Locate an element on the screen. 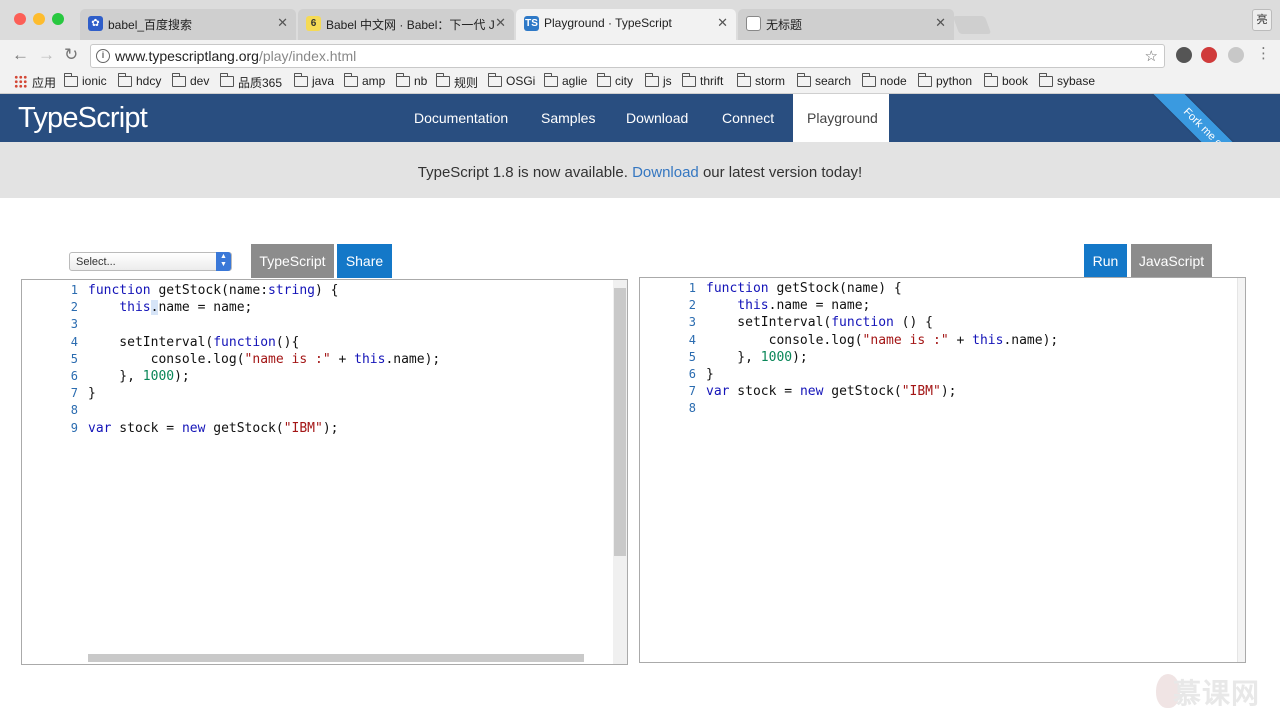 The image size is (1280, 720). tab-title: 无标题 is located at coordinates (784, 25).